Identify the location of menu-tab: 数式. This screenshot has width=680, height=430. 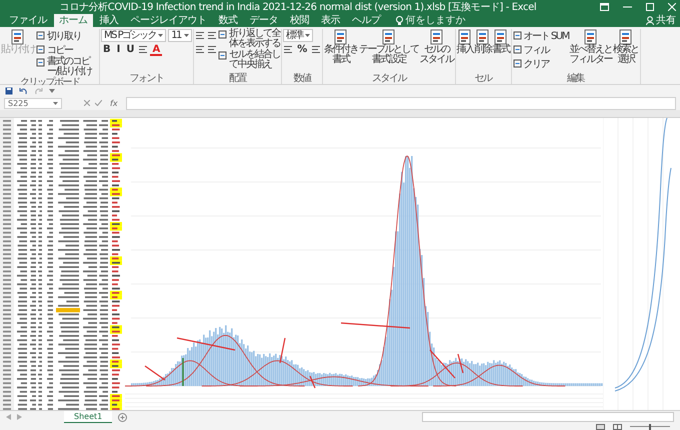
(228, 20).